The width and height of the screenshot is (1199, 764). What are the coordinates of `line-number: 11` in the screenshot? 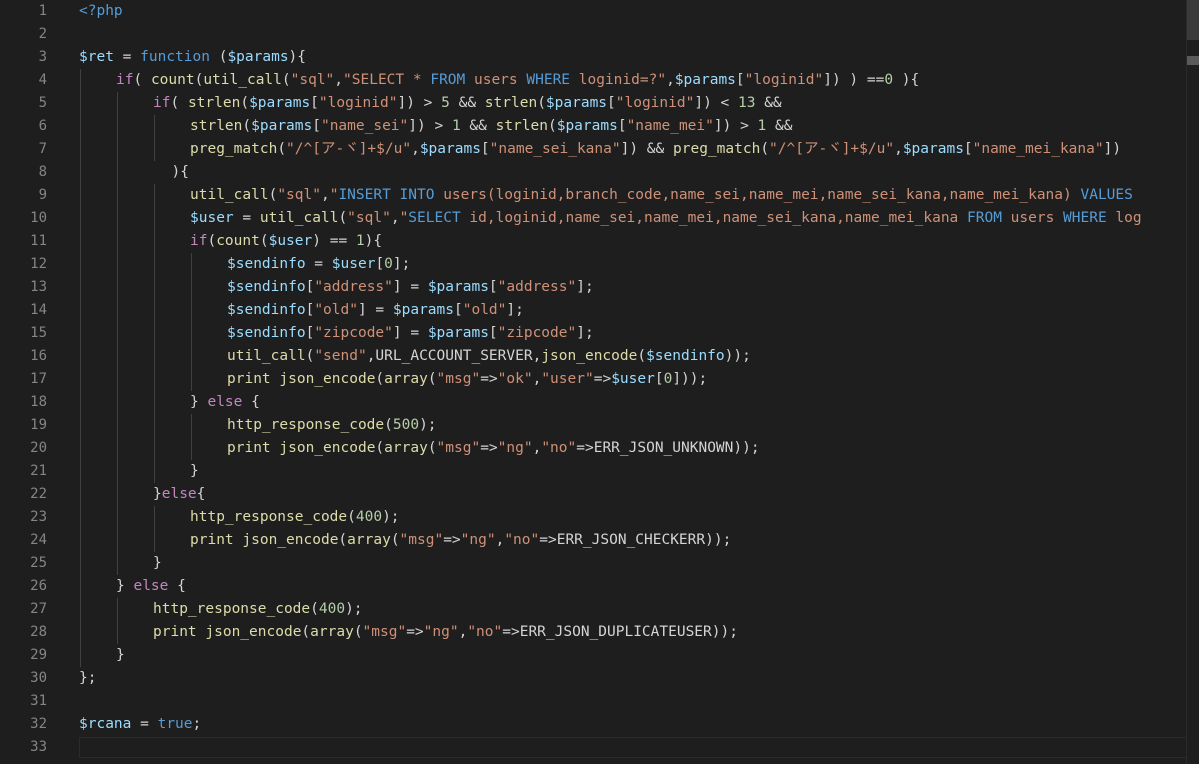 It's located at (38, 241).